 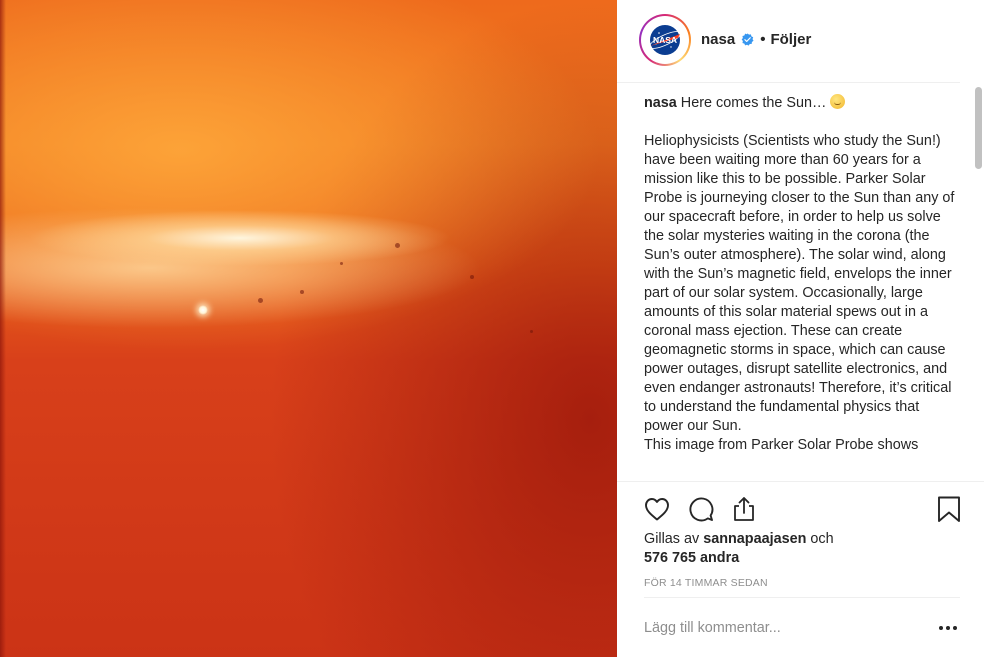 I want to click on bookmark-icon, so click(x=949, y=509).